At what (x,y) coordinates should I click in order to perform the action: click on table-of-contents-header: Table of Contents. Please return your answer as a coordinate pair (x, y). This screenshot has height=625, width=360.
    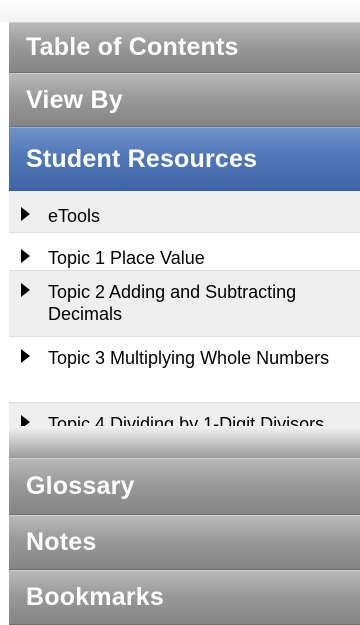
    Looking at the image, I should click on (184, 47).